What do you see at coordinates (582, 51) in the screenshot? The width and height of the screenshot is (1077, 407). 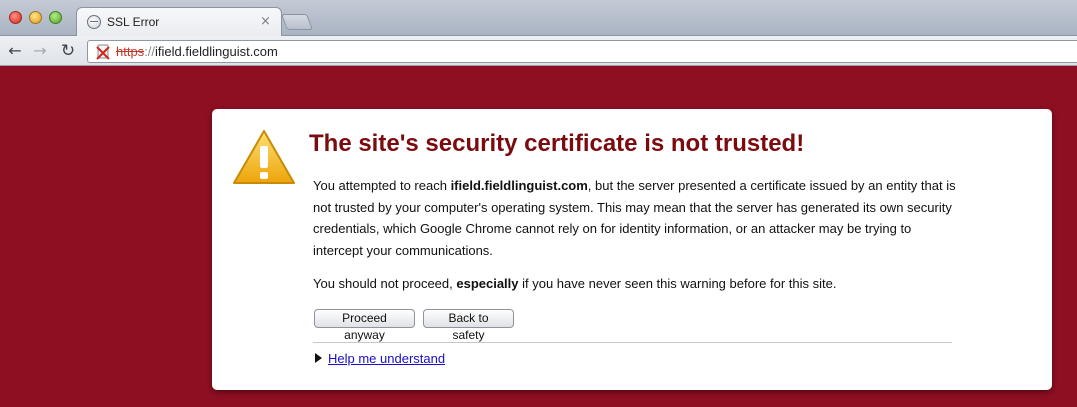 I see `address-bar: https://ifield.fieldlinguist.com` at bounding box center [582, 51].